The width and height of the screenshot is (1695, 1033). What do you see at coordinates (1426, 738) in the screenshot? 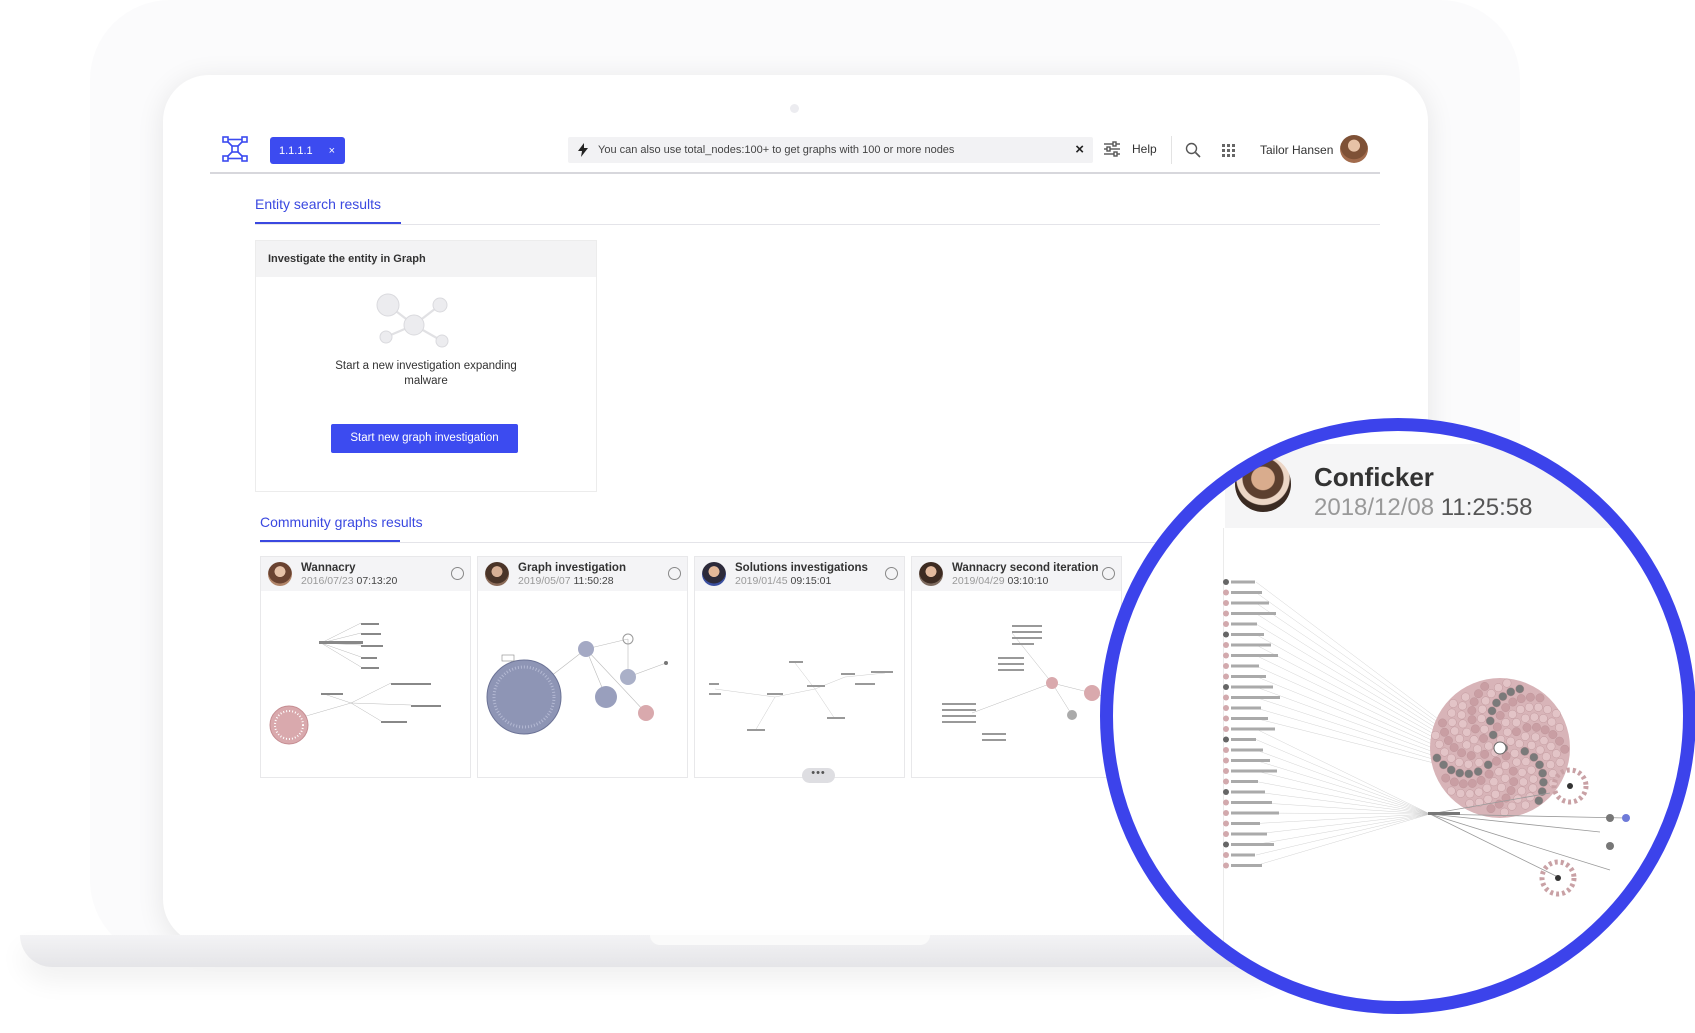
I see `zoom-graph-visualization` at bounding box center [1426, 738].